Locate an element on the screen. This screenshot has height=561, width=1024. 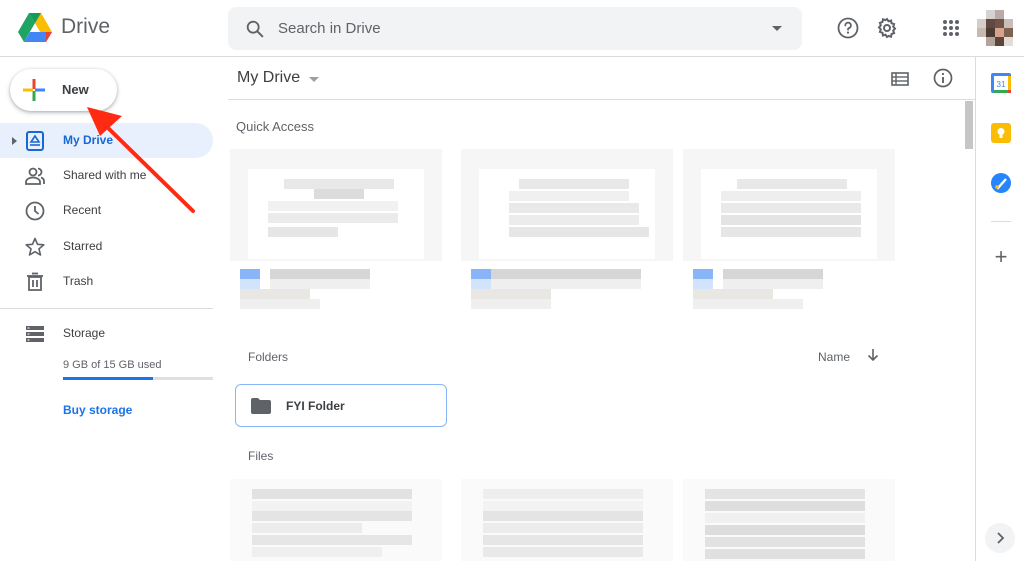
folder-item: FYI Folder is located at coordinates (341, 405).